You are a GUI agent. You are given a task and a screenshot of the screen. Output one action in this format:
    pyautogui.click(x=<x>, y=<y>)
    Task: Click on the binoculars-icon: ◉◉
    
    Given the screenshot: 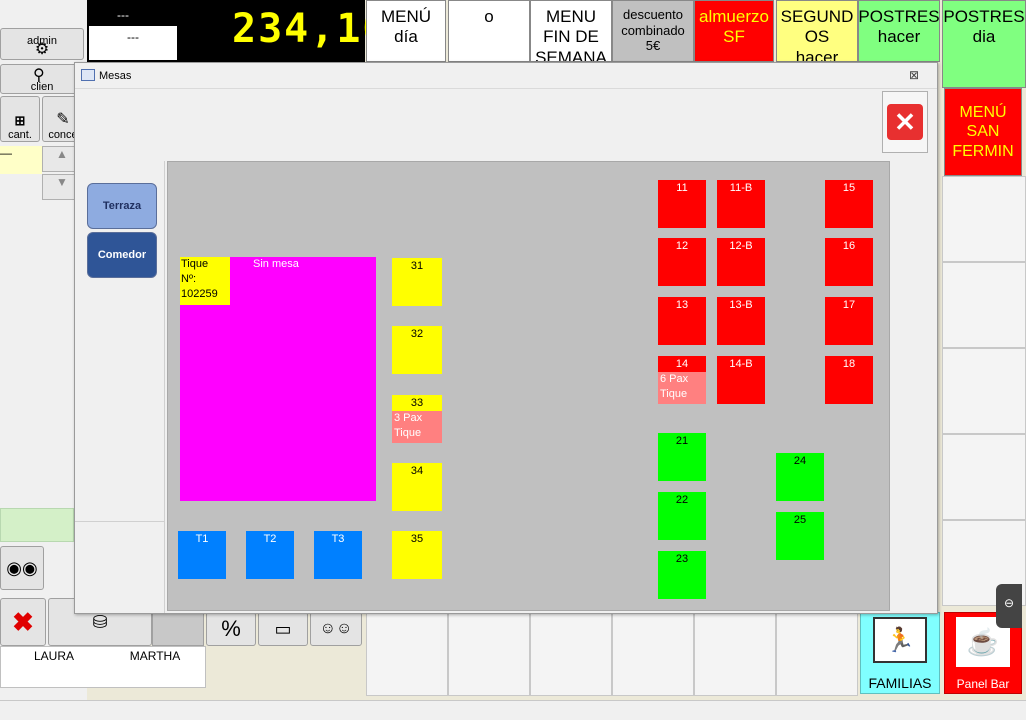 What is the action you would take?
    pyautogui.click(x=22, y=567)
    